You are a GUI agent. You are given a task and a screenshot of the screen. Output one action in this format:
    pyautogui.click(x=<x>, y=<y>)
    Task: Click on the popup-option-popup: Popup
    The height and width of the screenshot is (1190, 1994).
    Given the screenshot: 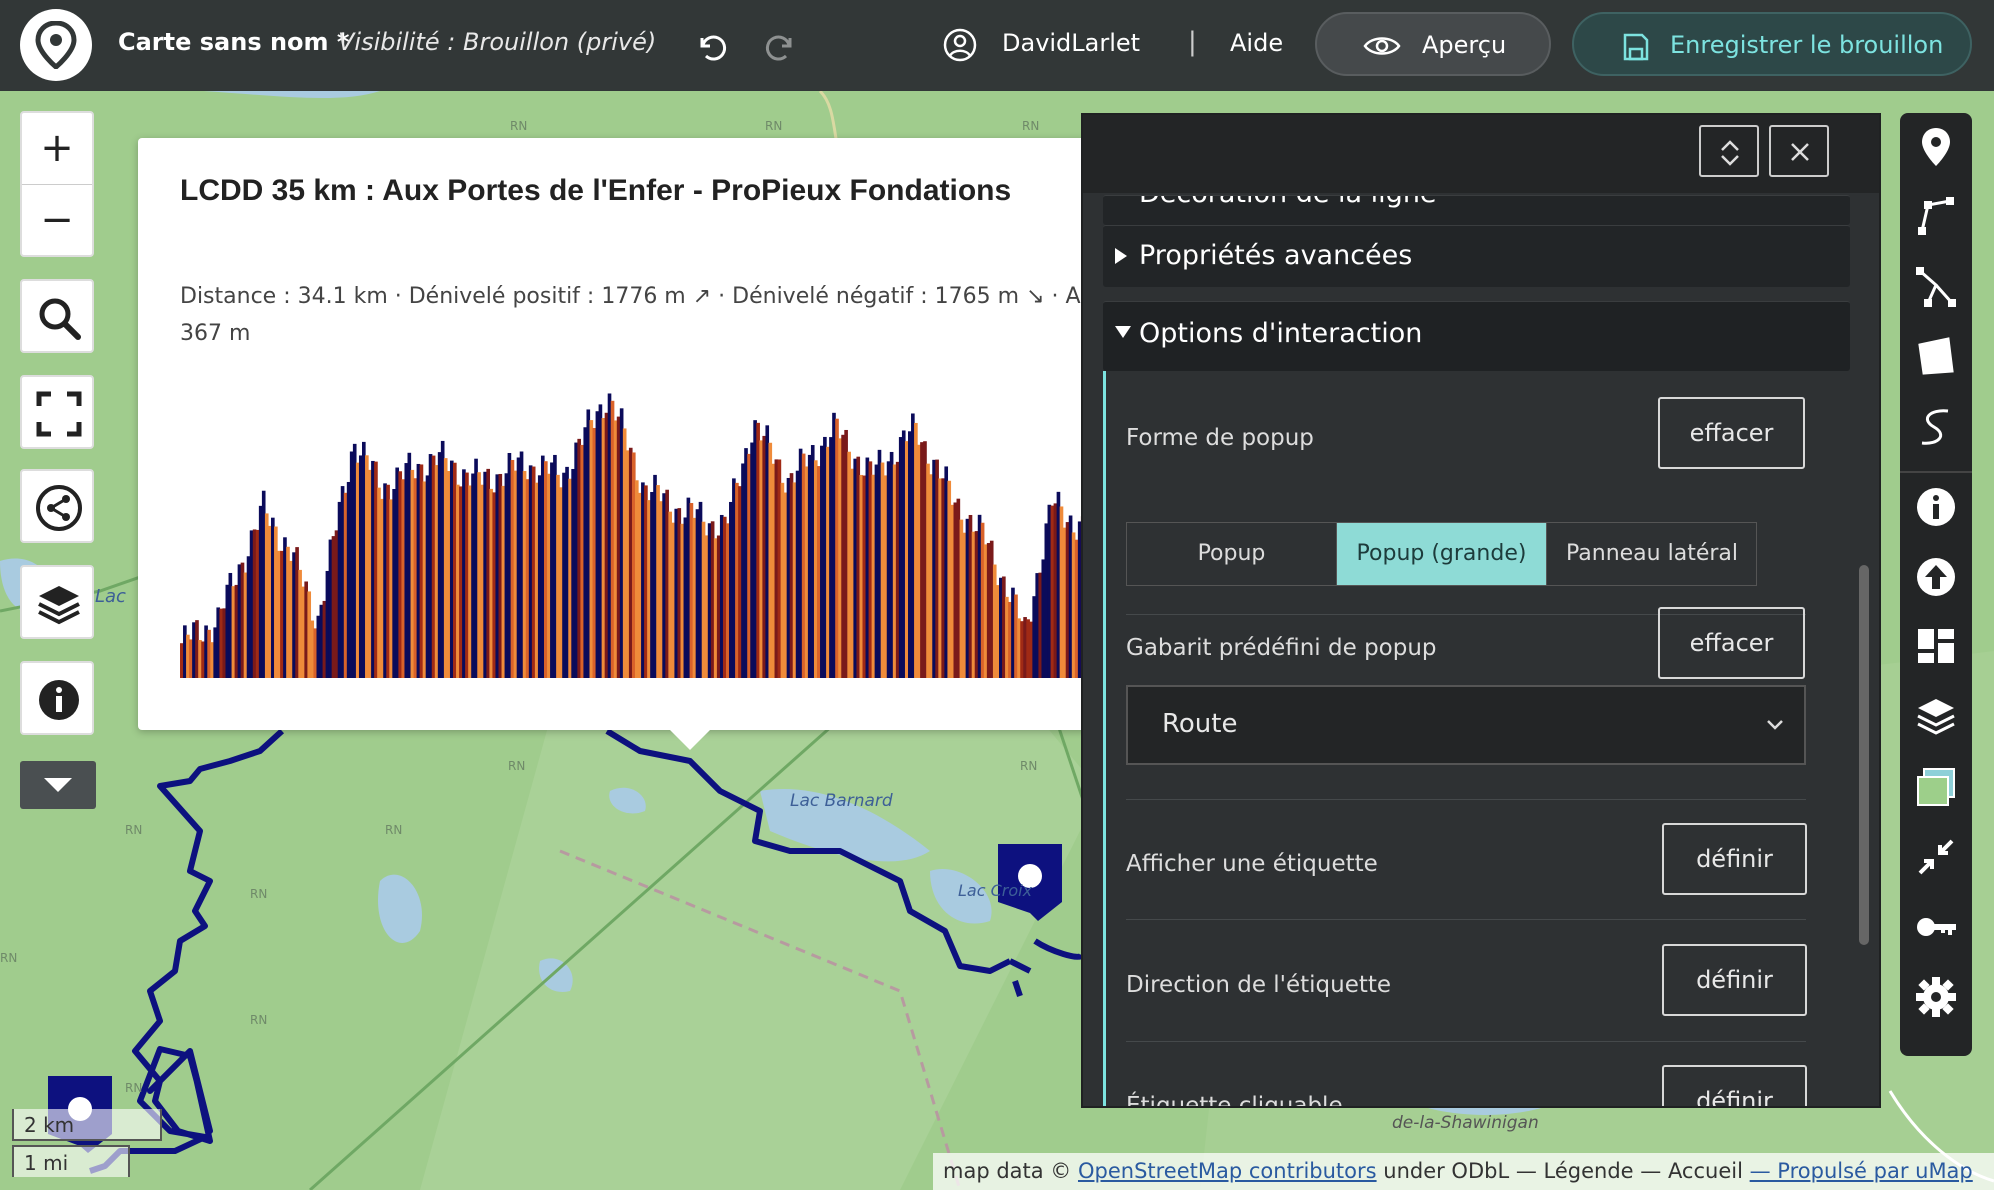 What is the action you would take?
    pyautogui.click(x=1232, y=554)
    